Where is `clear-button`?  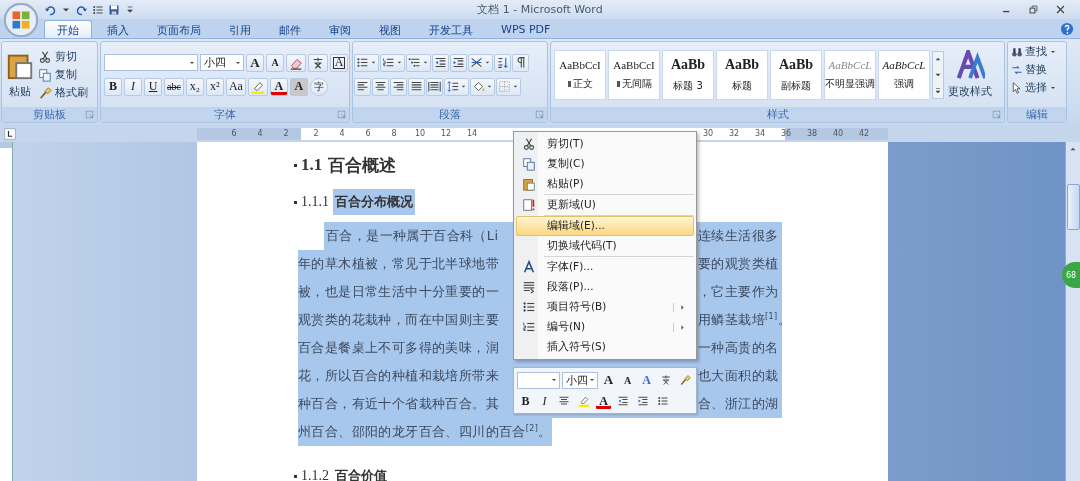
clear-button is located at coordinates (296, 62).